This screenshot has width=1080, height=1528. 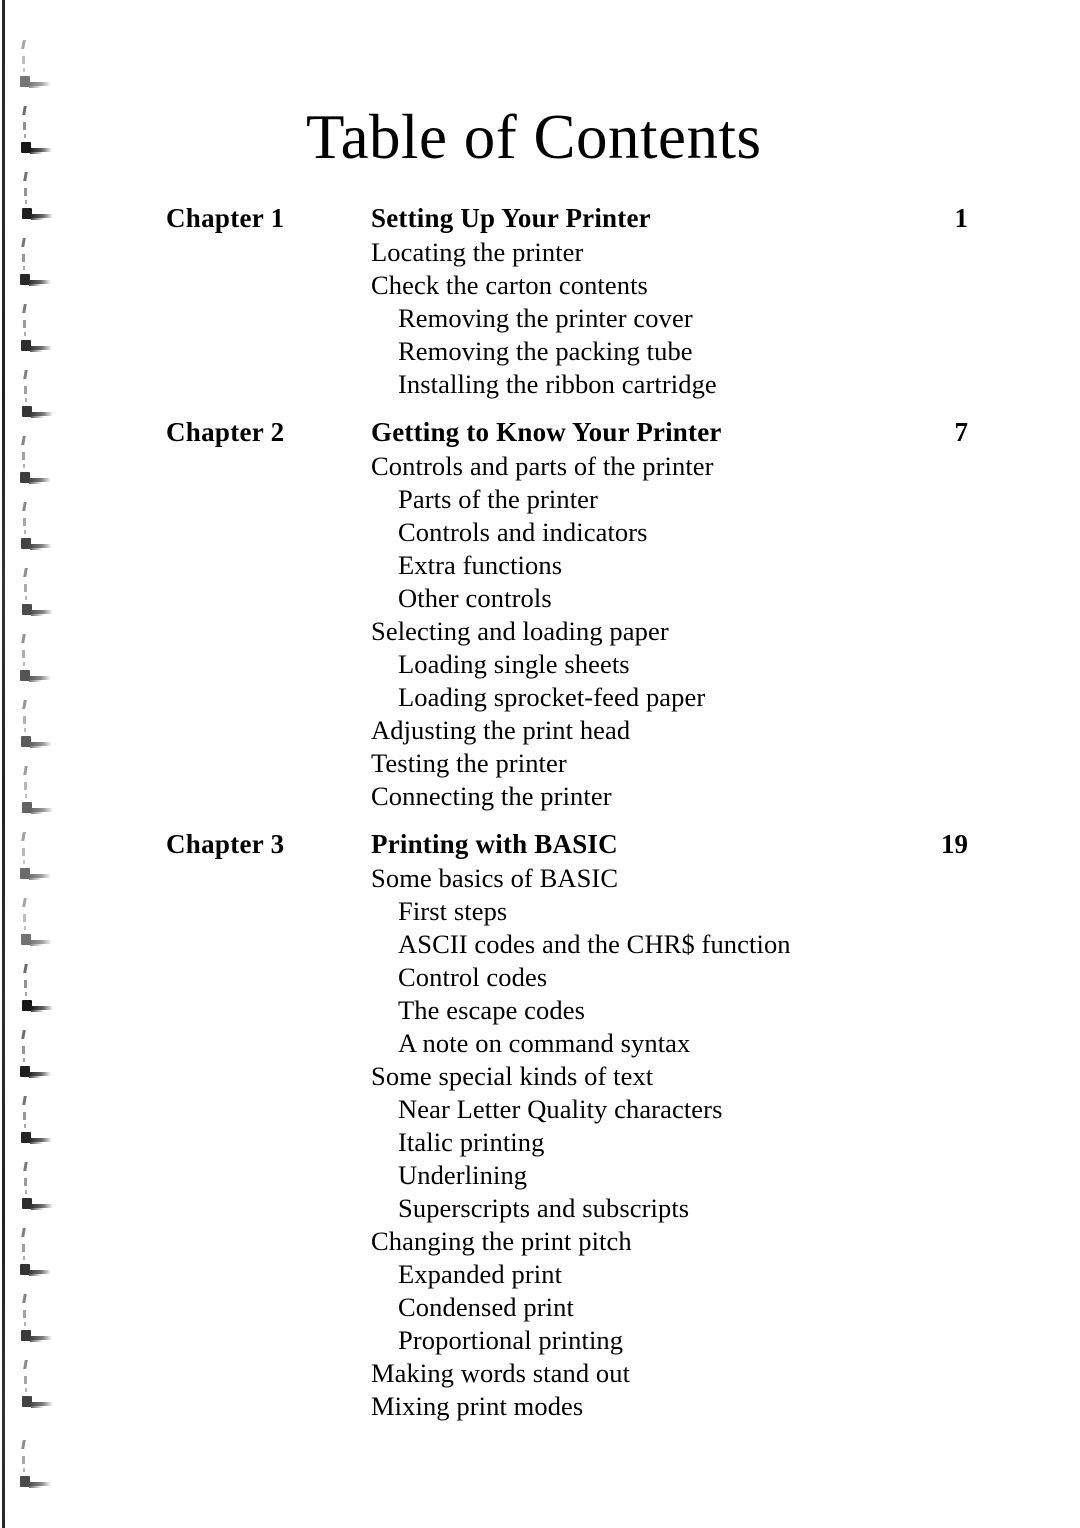 I want to click on toc-entry-row: Removing the packing tube, so click(x=540, y=351).